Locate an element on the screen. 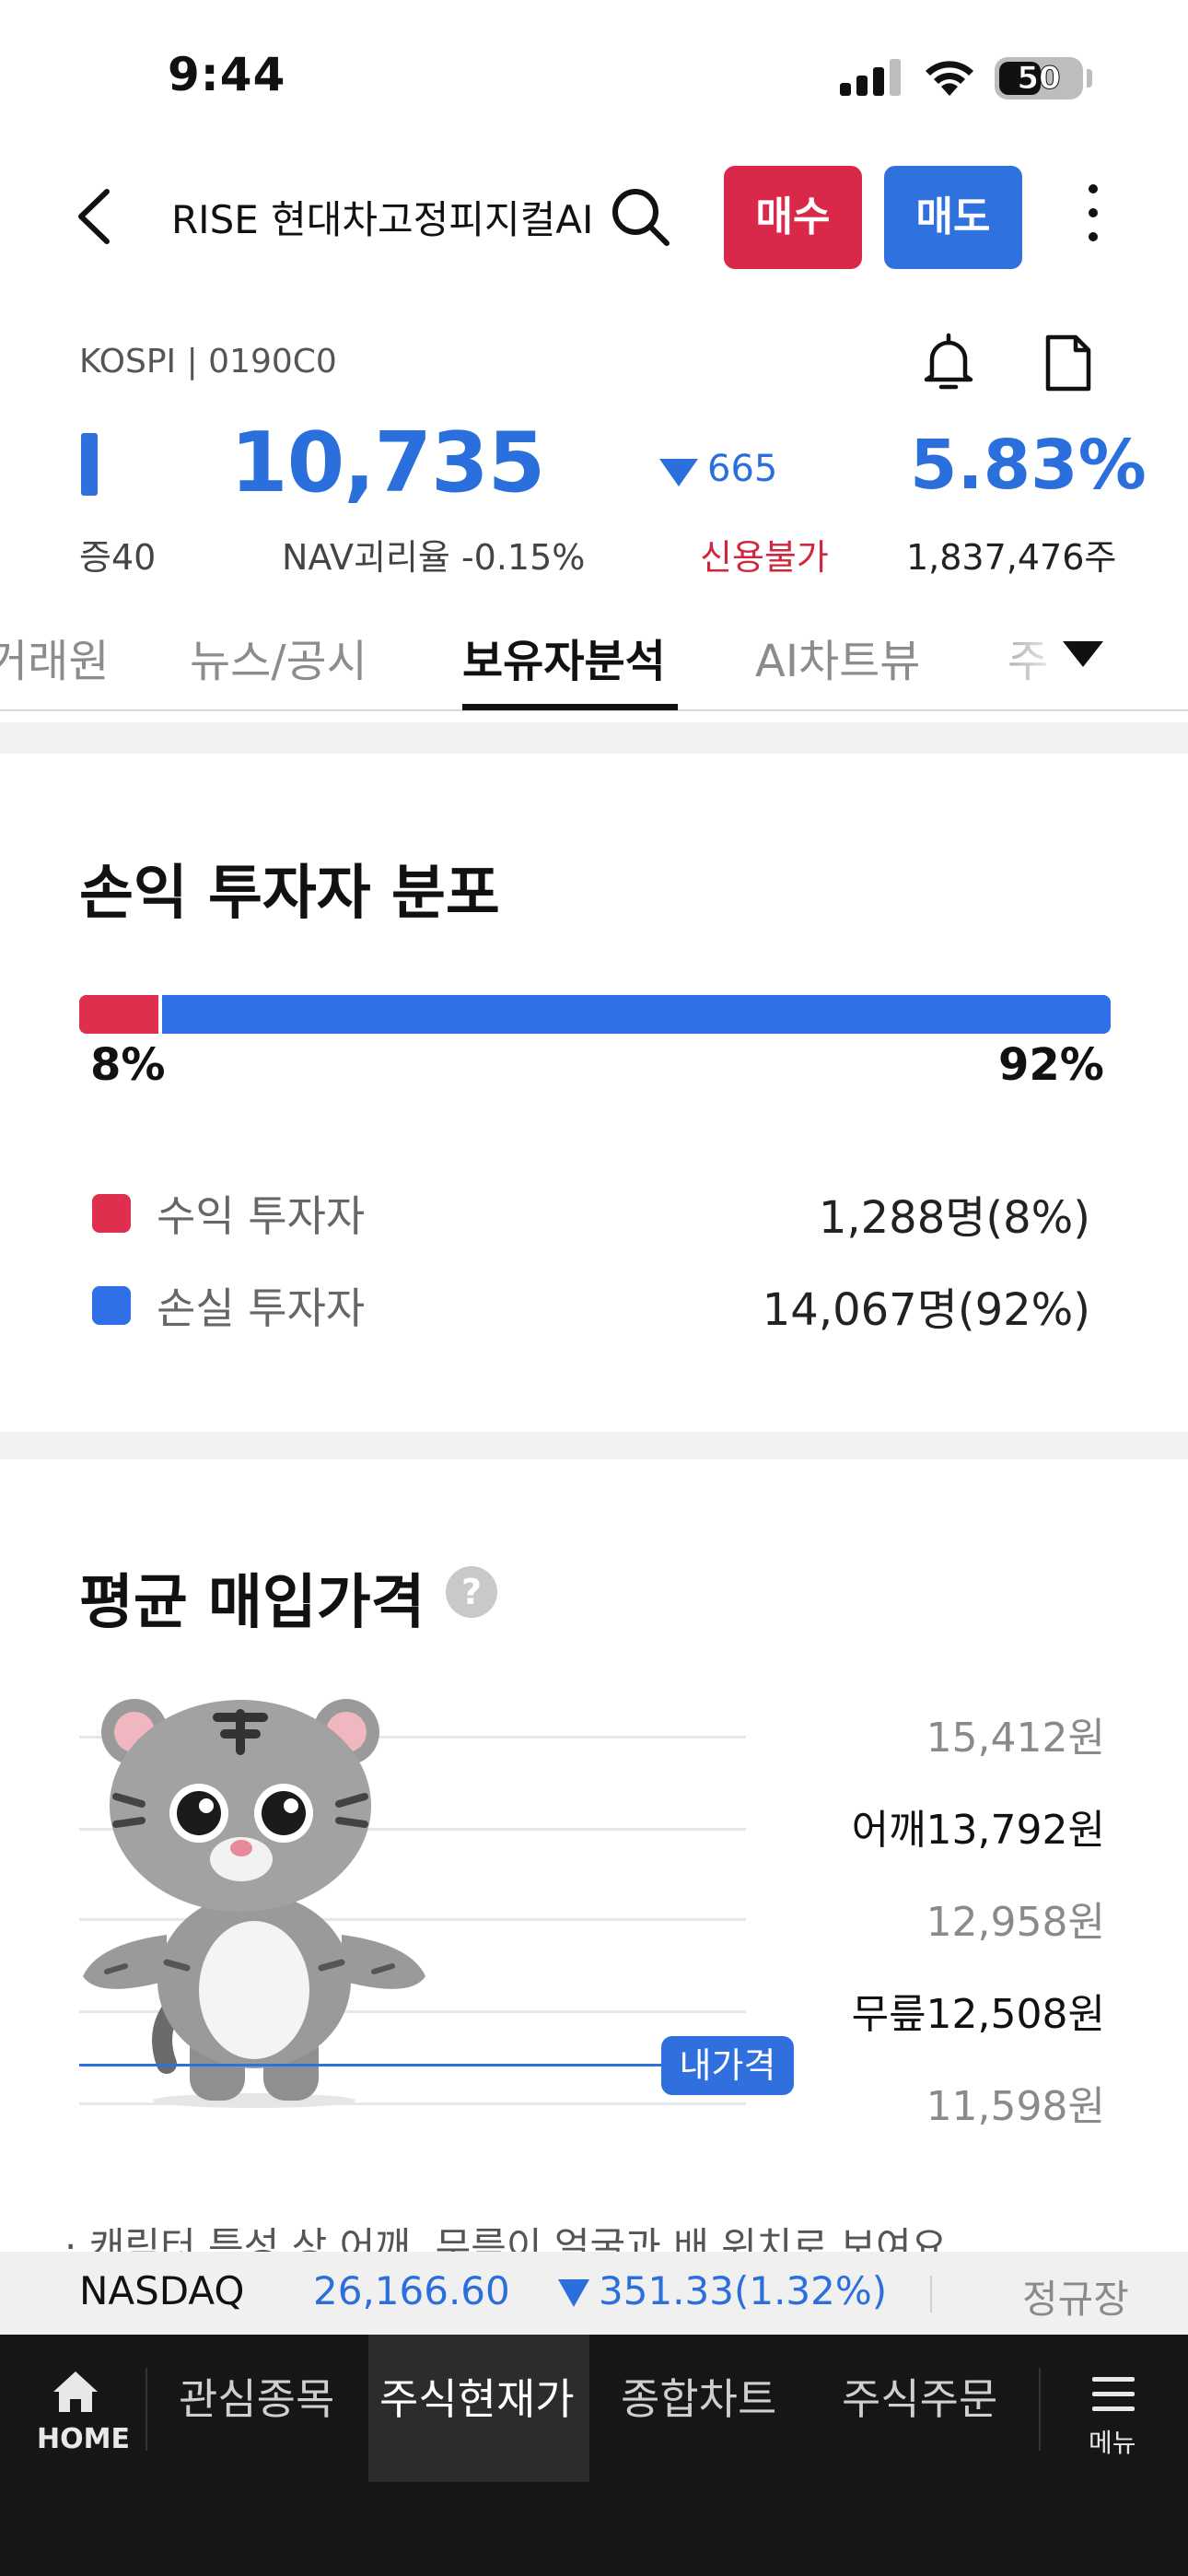 The image size is (1188, 2576). ticker-index-value: 26,166.60 is located at coordinates (411, 2290).